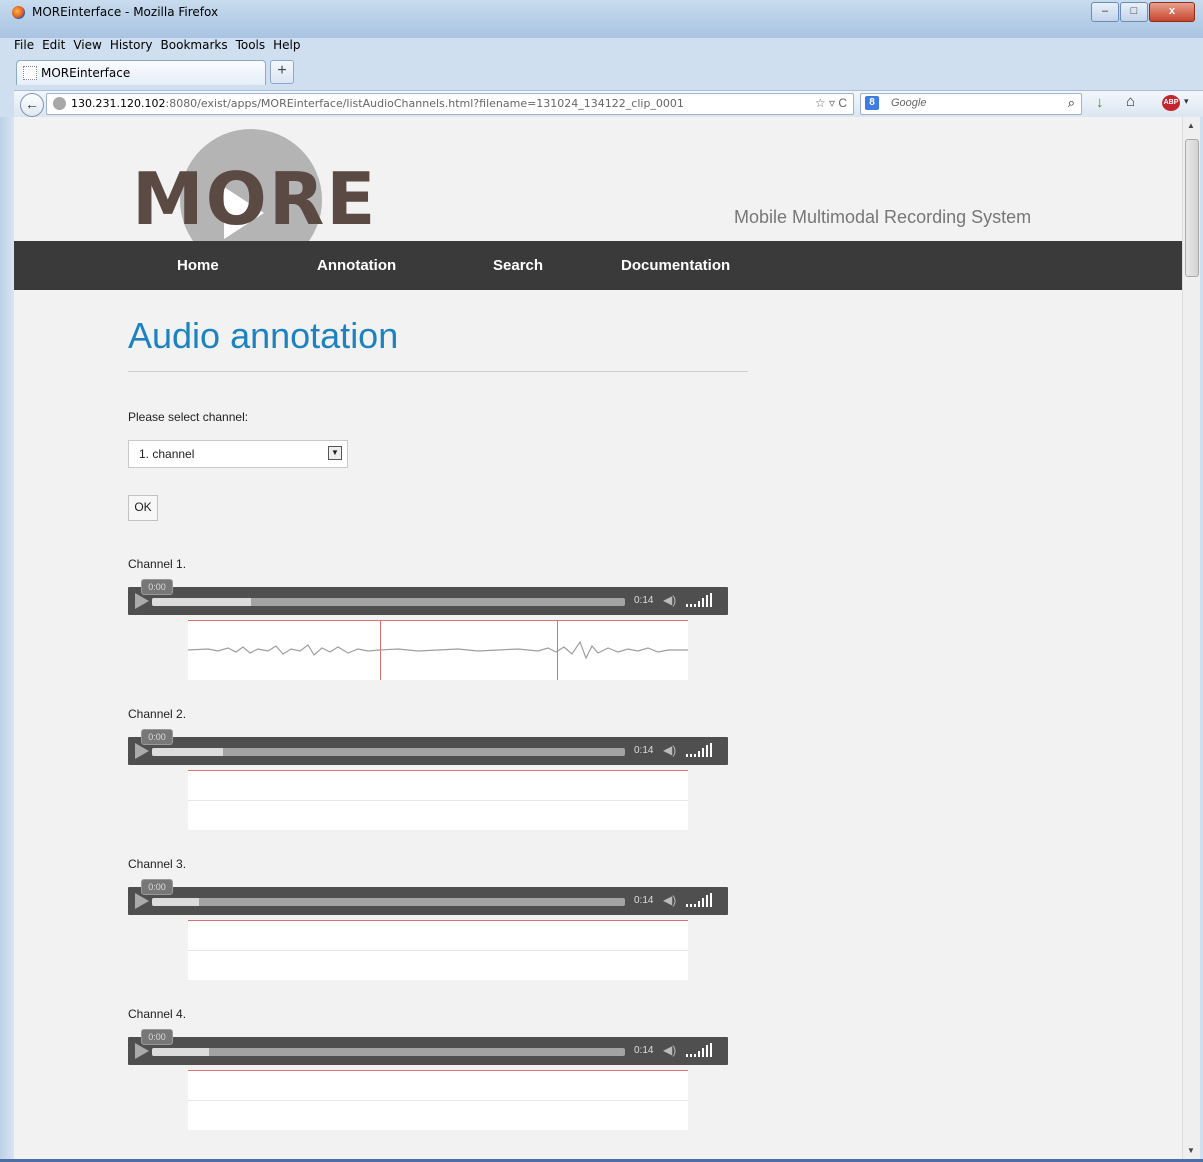 The width and height of the screenshot is (1203, 1162). Describe the element at coordinates (1192, 208) in the screenshot. I see `scroll-thumb` at that location.